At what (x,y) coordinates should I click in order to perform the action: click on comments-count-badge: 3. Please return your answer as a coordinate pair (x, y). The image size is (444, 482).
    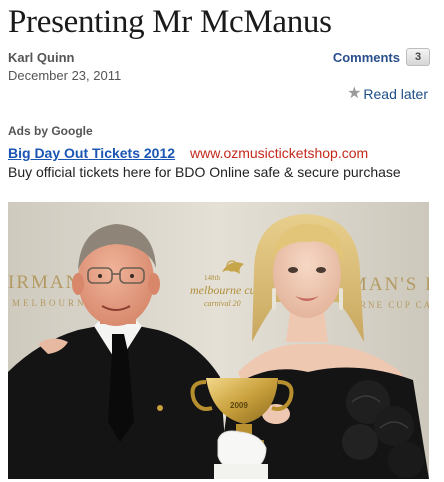
    Looking at the image, I should click on (418, 57).